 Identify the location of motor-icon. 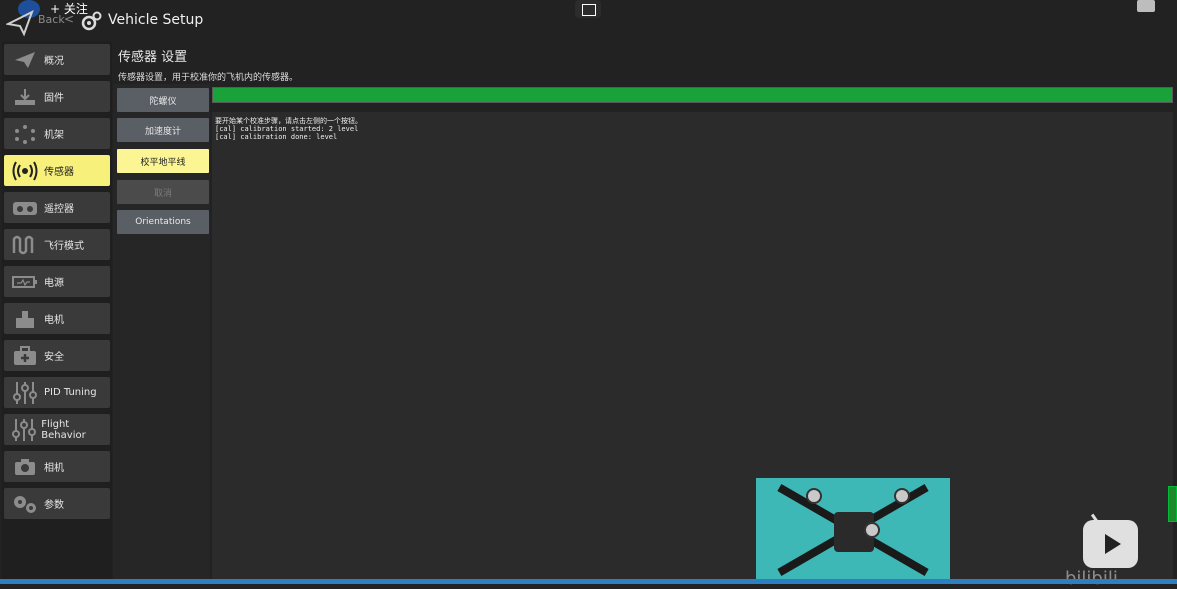
(25, 319).